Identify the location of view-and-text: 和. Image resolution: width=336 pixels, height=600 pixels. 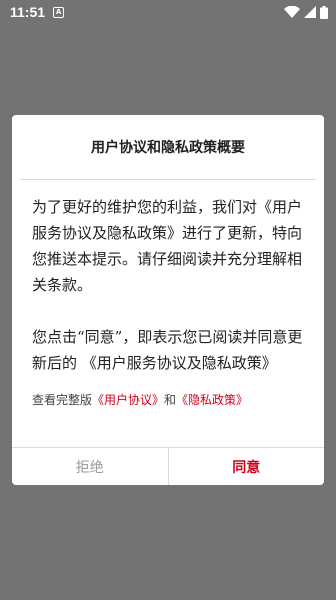
(170, 400).